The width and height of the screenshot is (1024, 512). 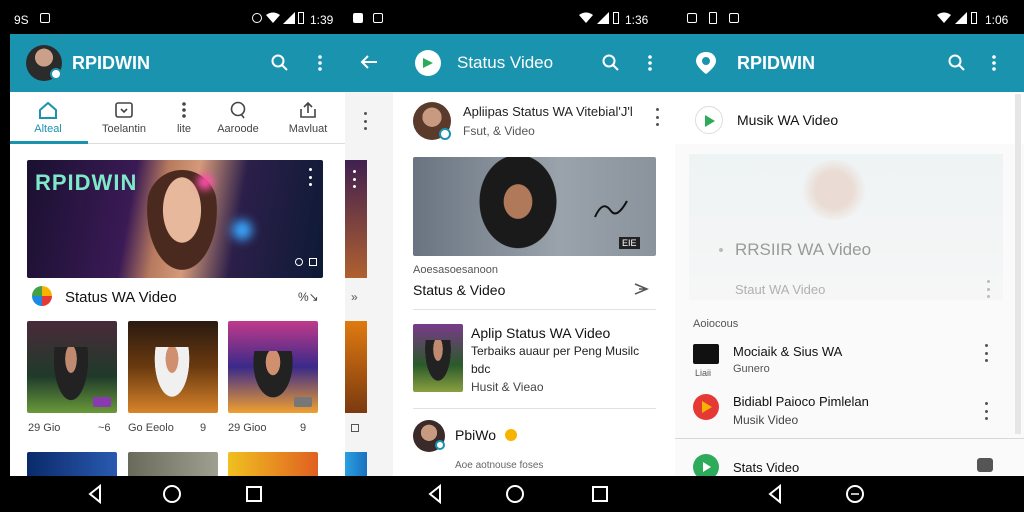 I want to click on verified-badge, so click(x=56, y=74).